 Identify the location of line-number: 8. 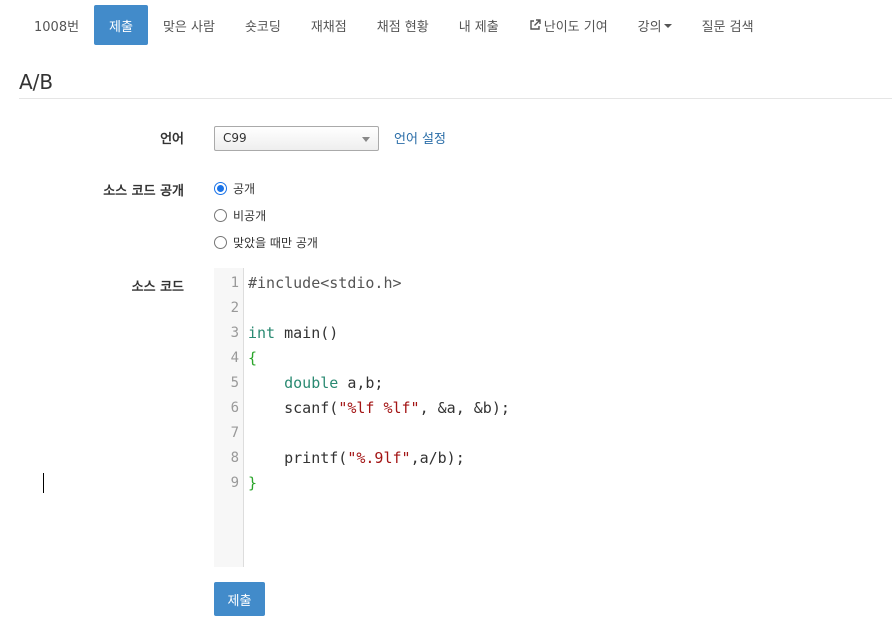
(234, 458).